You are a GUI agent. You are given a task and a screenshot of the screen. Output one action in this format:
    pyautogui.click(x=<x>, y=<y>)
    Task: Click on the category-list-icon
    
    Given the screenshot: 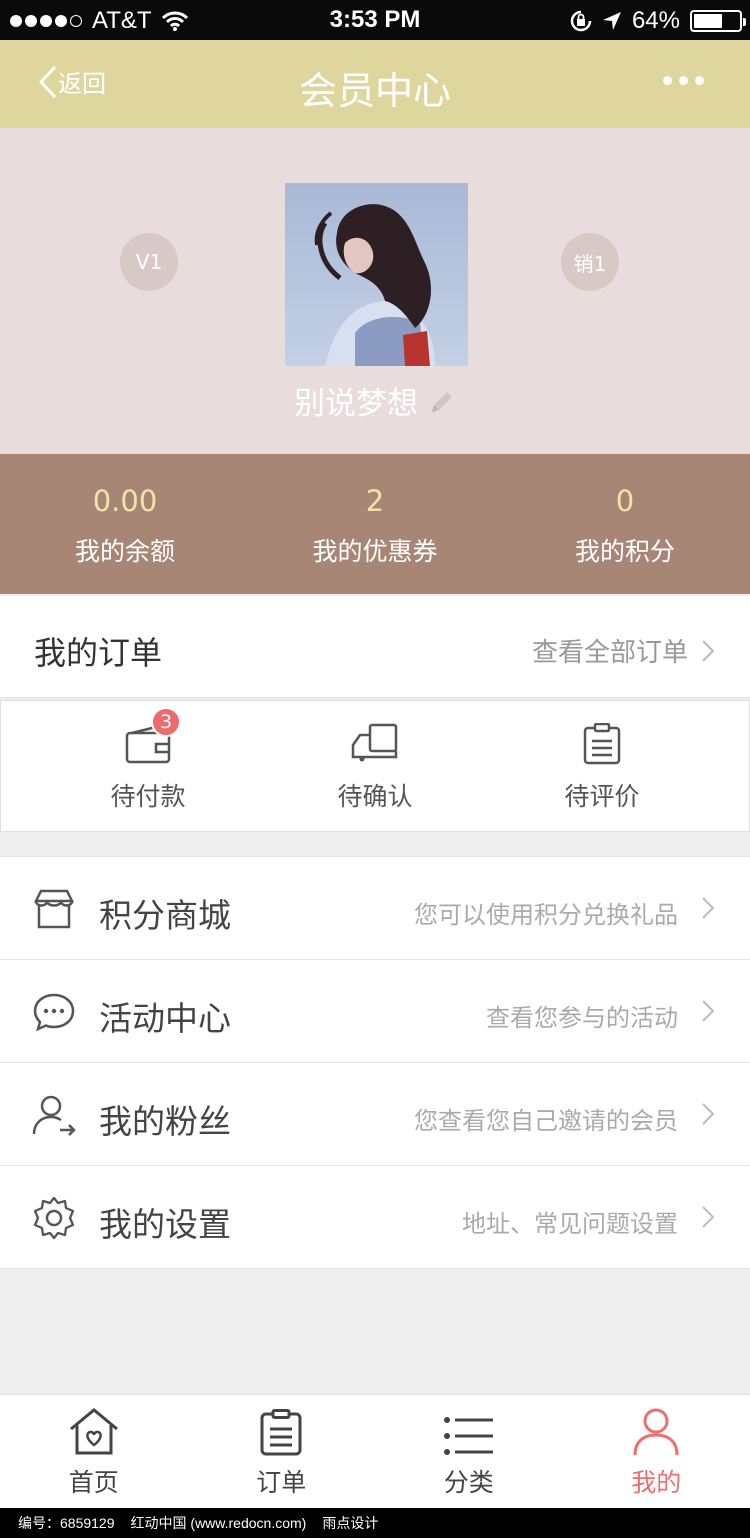 What is the action you would take?
    pyautogui.click(x=468, y=1436)
    